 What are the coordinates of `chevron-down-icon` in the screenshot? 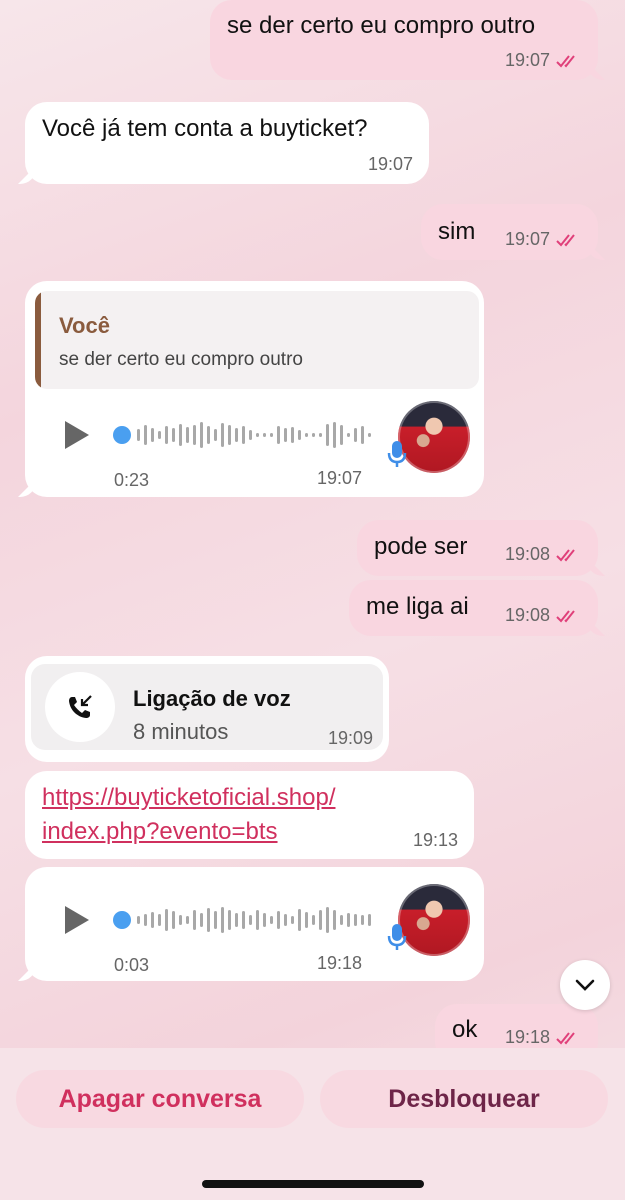 It's located at (585, 985).